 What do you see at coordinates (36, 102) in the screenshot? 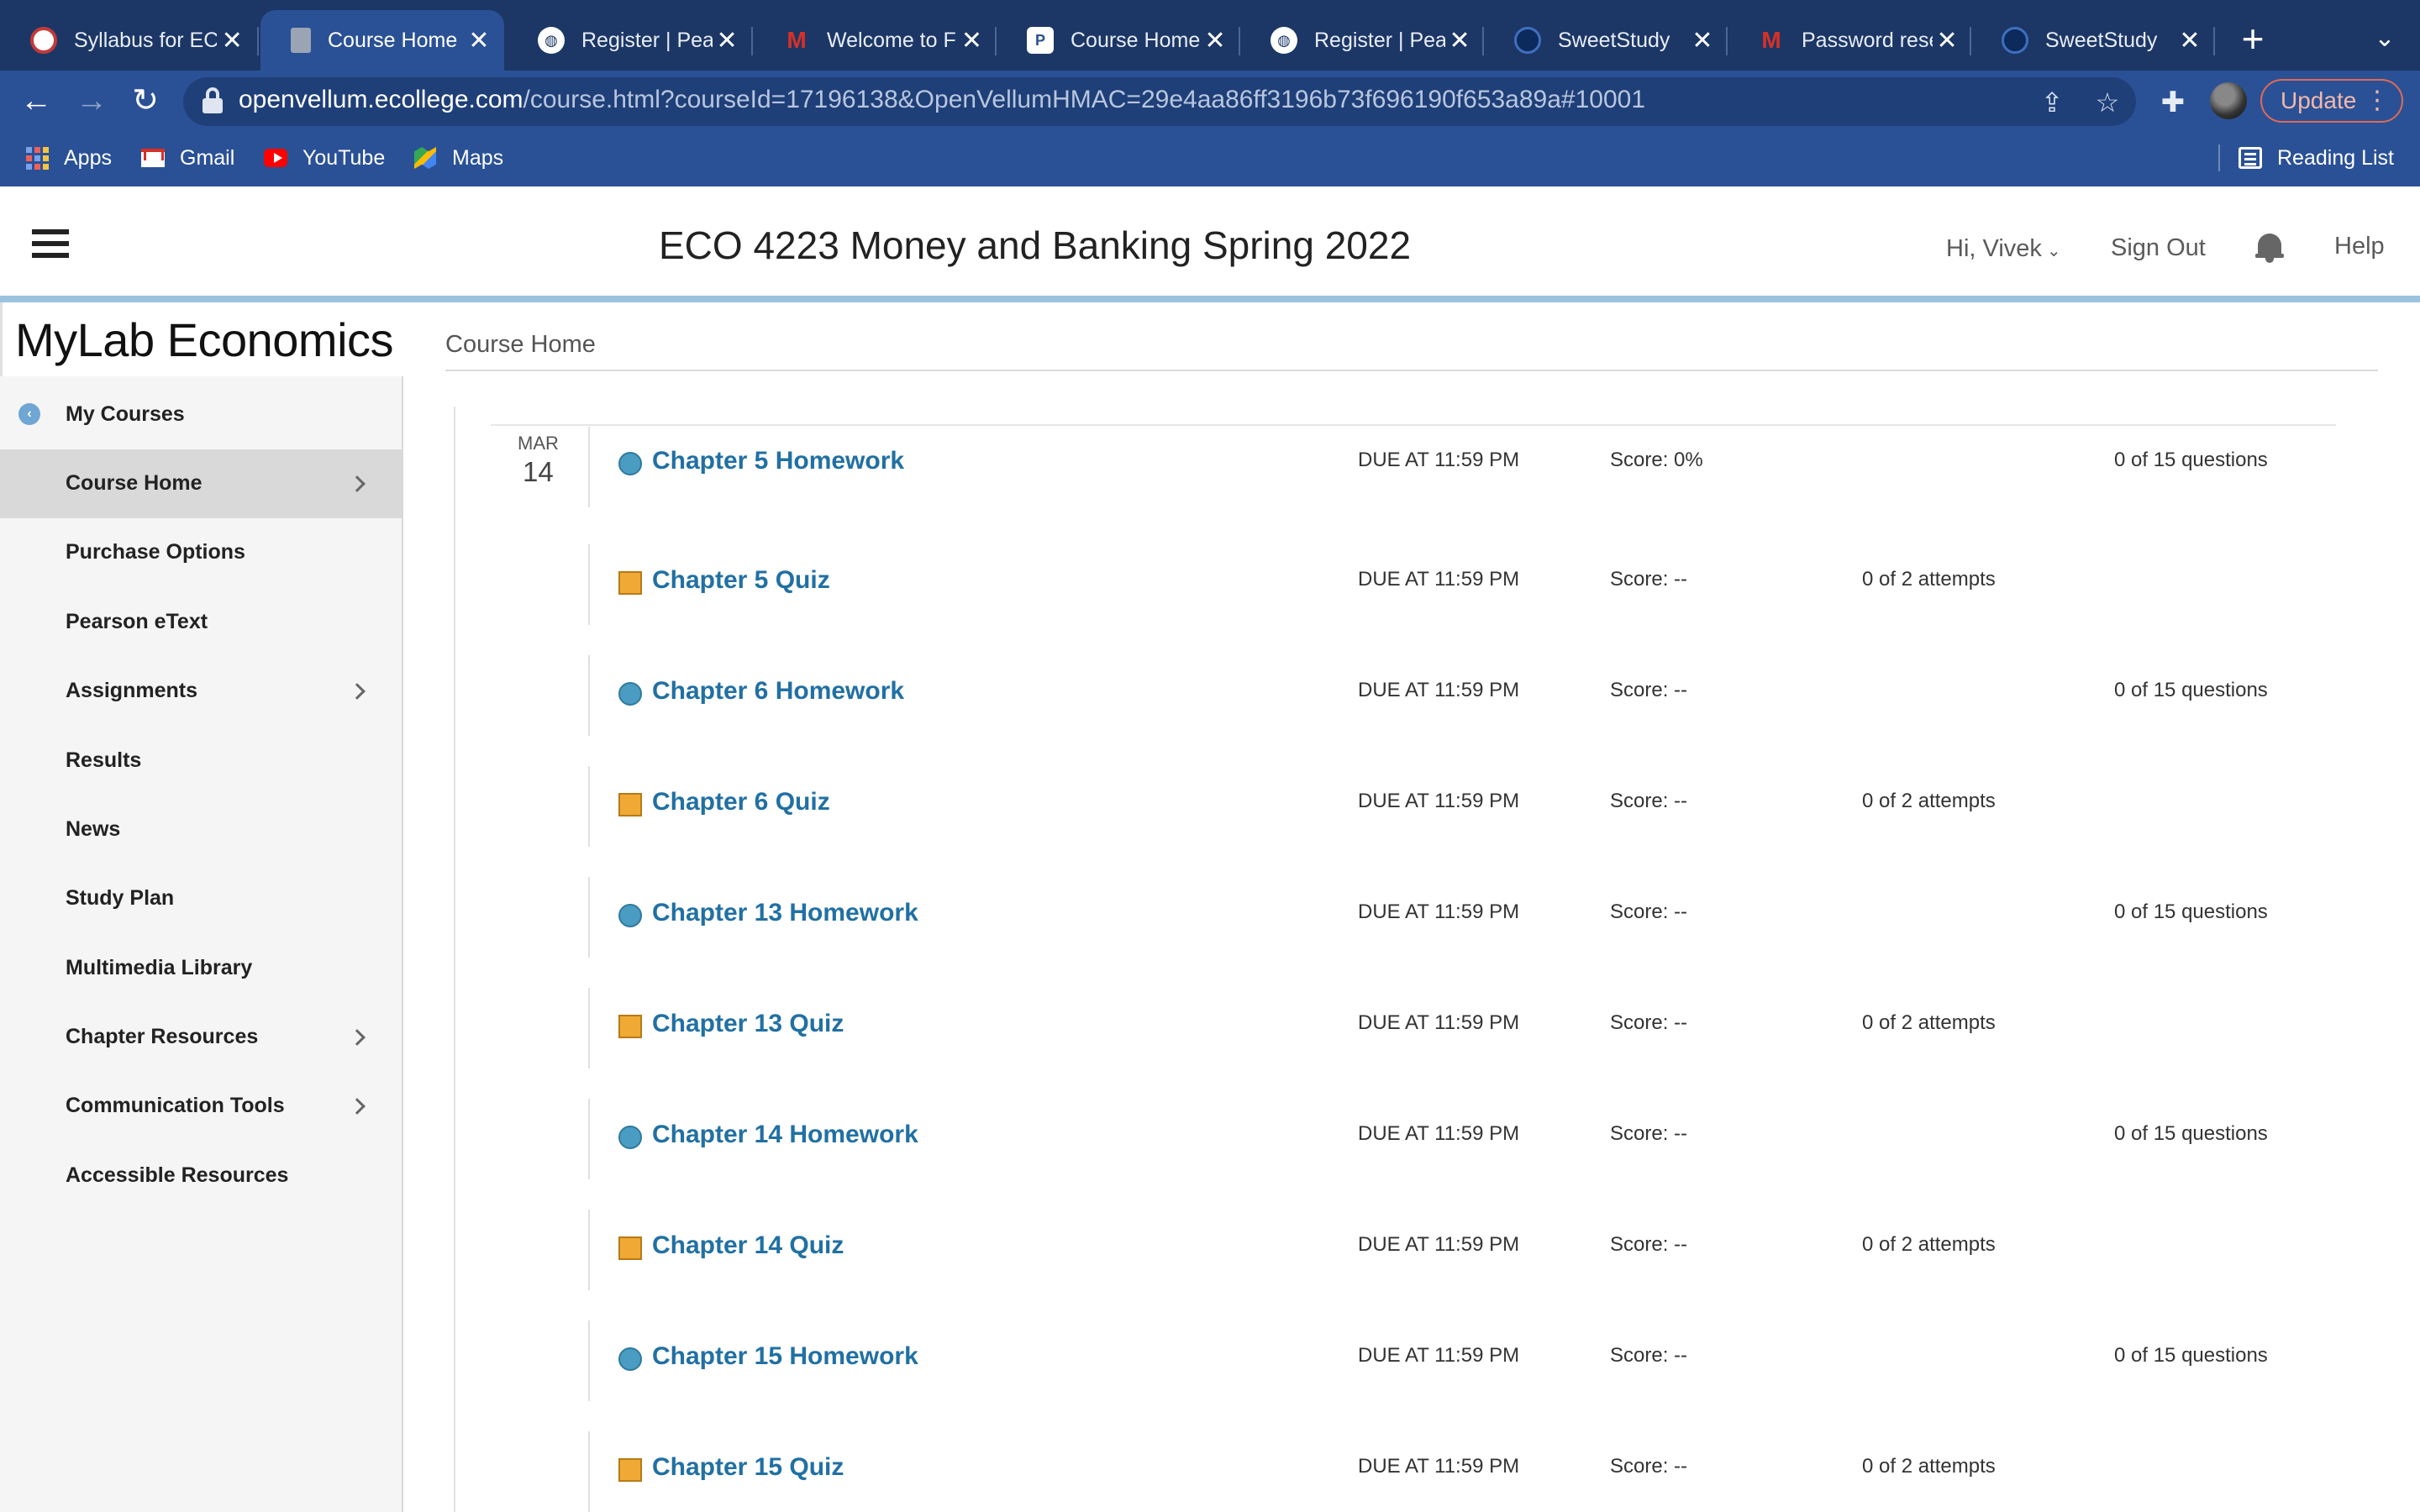
I see `back-arrow-icon: ←` at bounding box center [36, 102].